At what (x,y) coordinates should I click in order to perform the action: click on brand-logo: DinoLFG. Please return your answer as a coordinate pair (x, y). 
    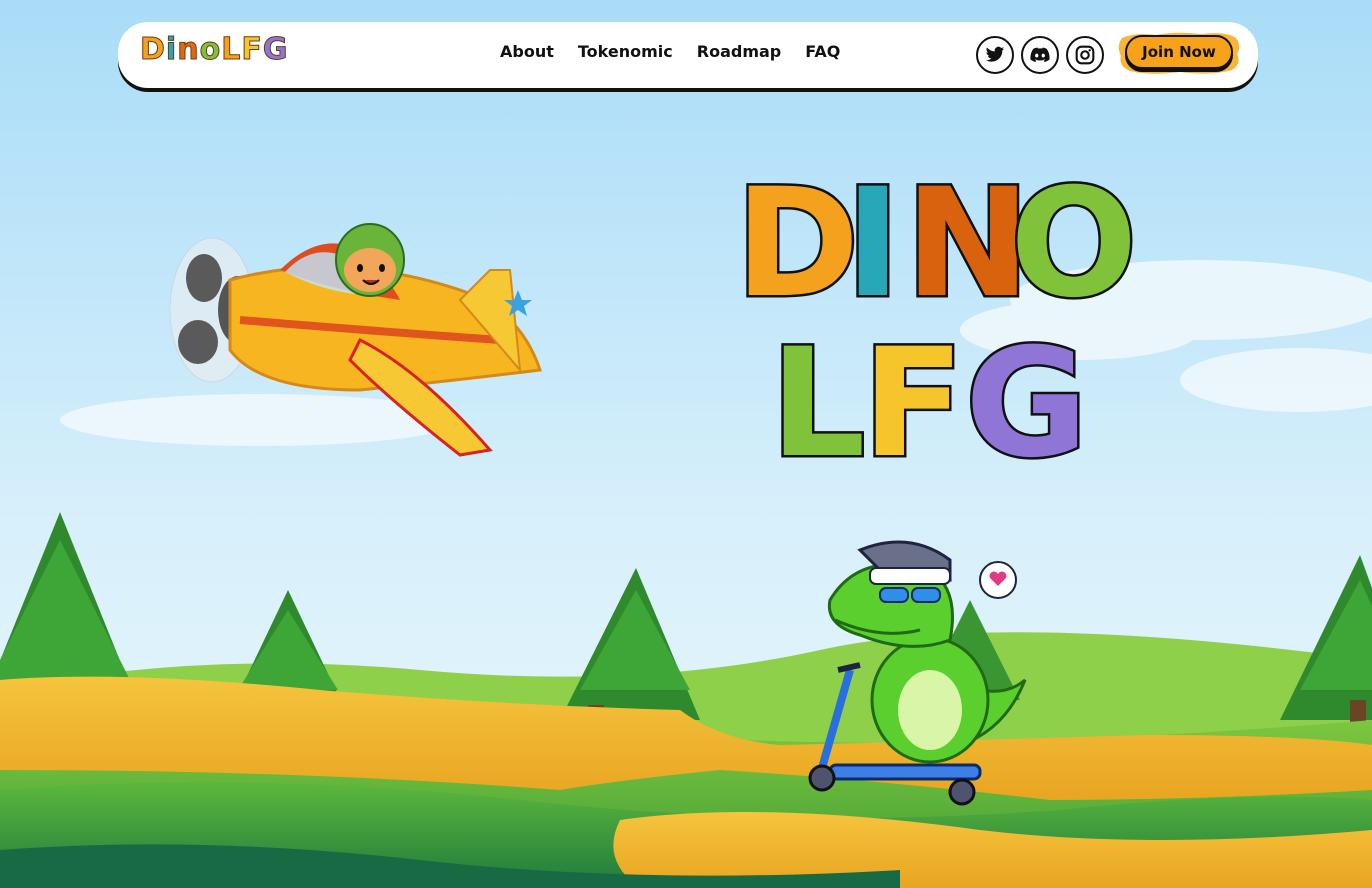
    Looking at the image, I should click on (214, 50).